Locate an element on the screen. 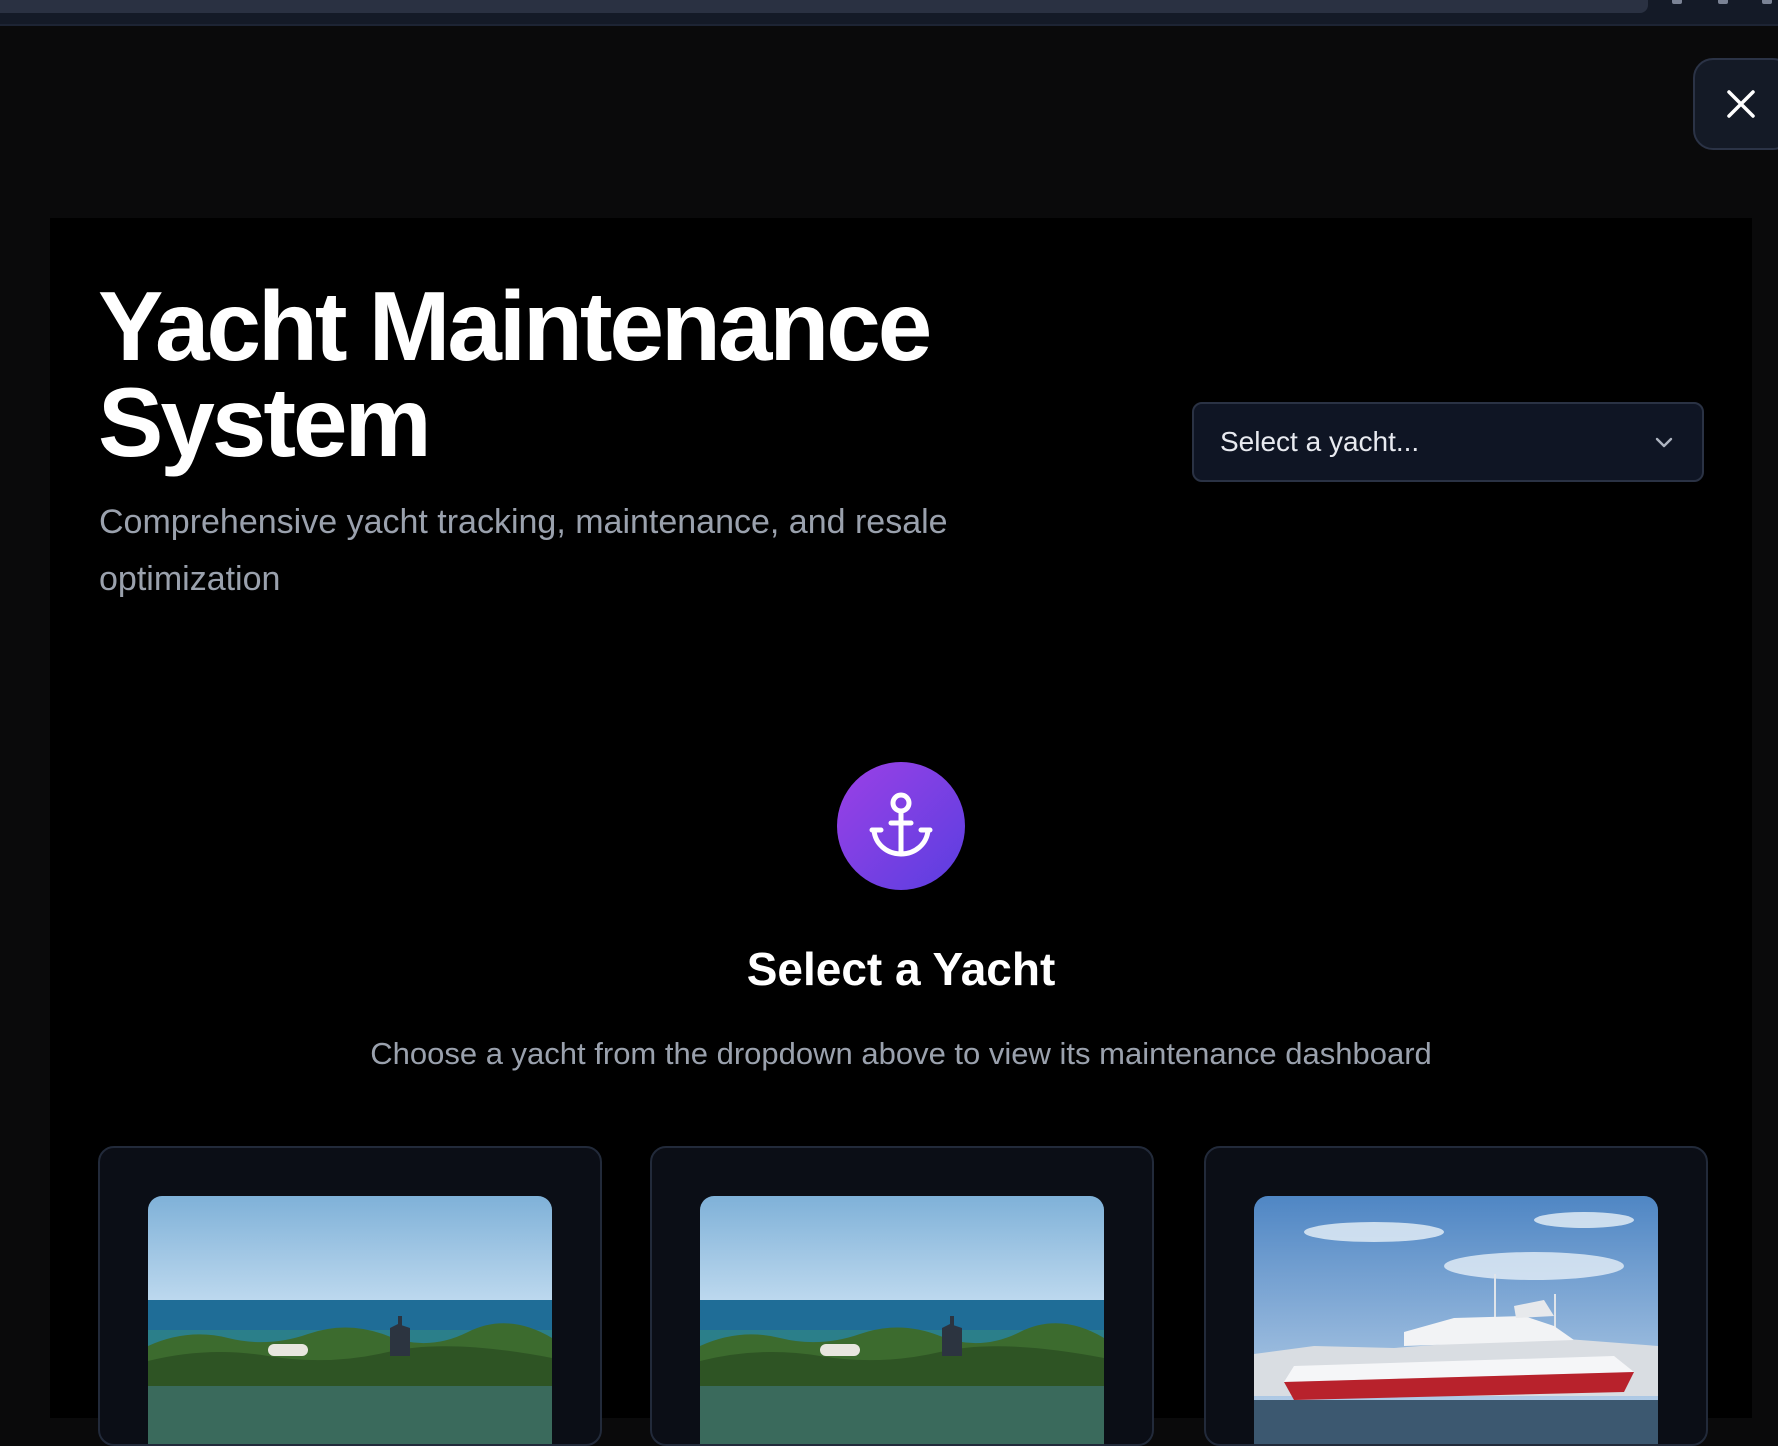 This screenshot has height=1446, width=1778. browser-toolbar-strip is located at coordinates (889, 13).